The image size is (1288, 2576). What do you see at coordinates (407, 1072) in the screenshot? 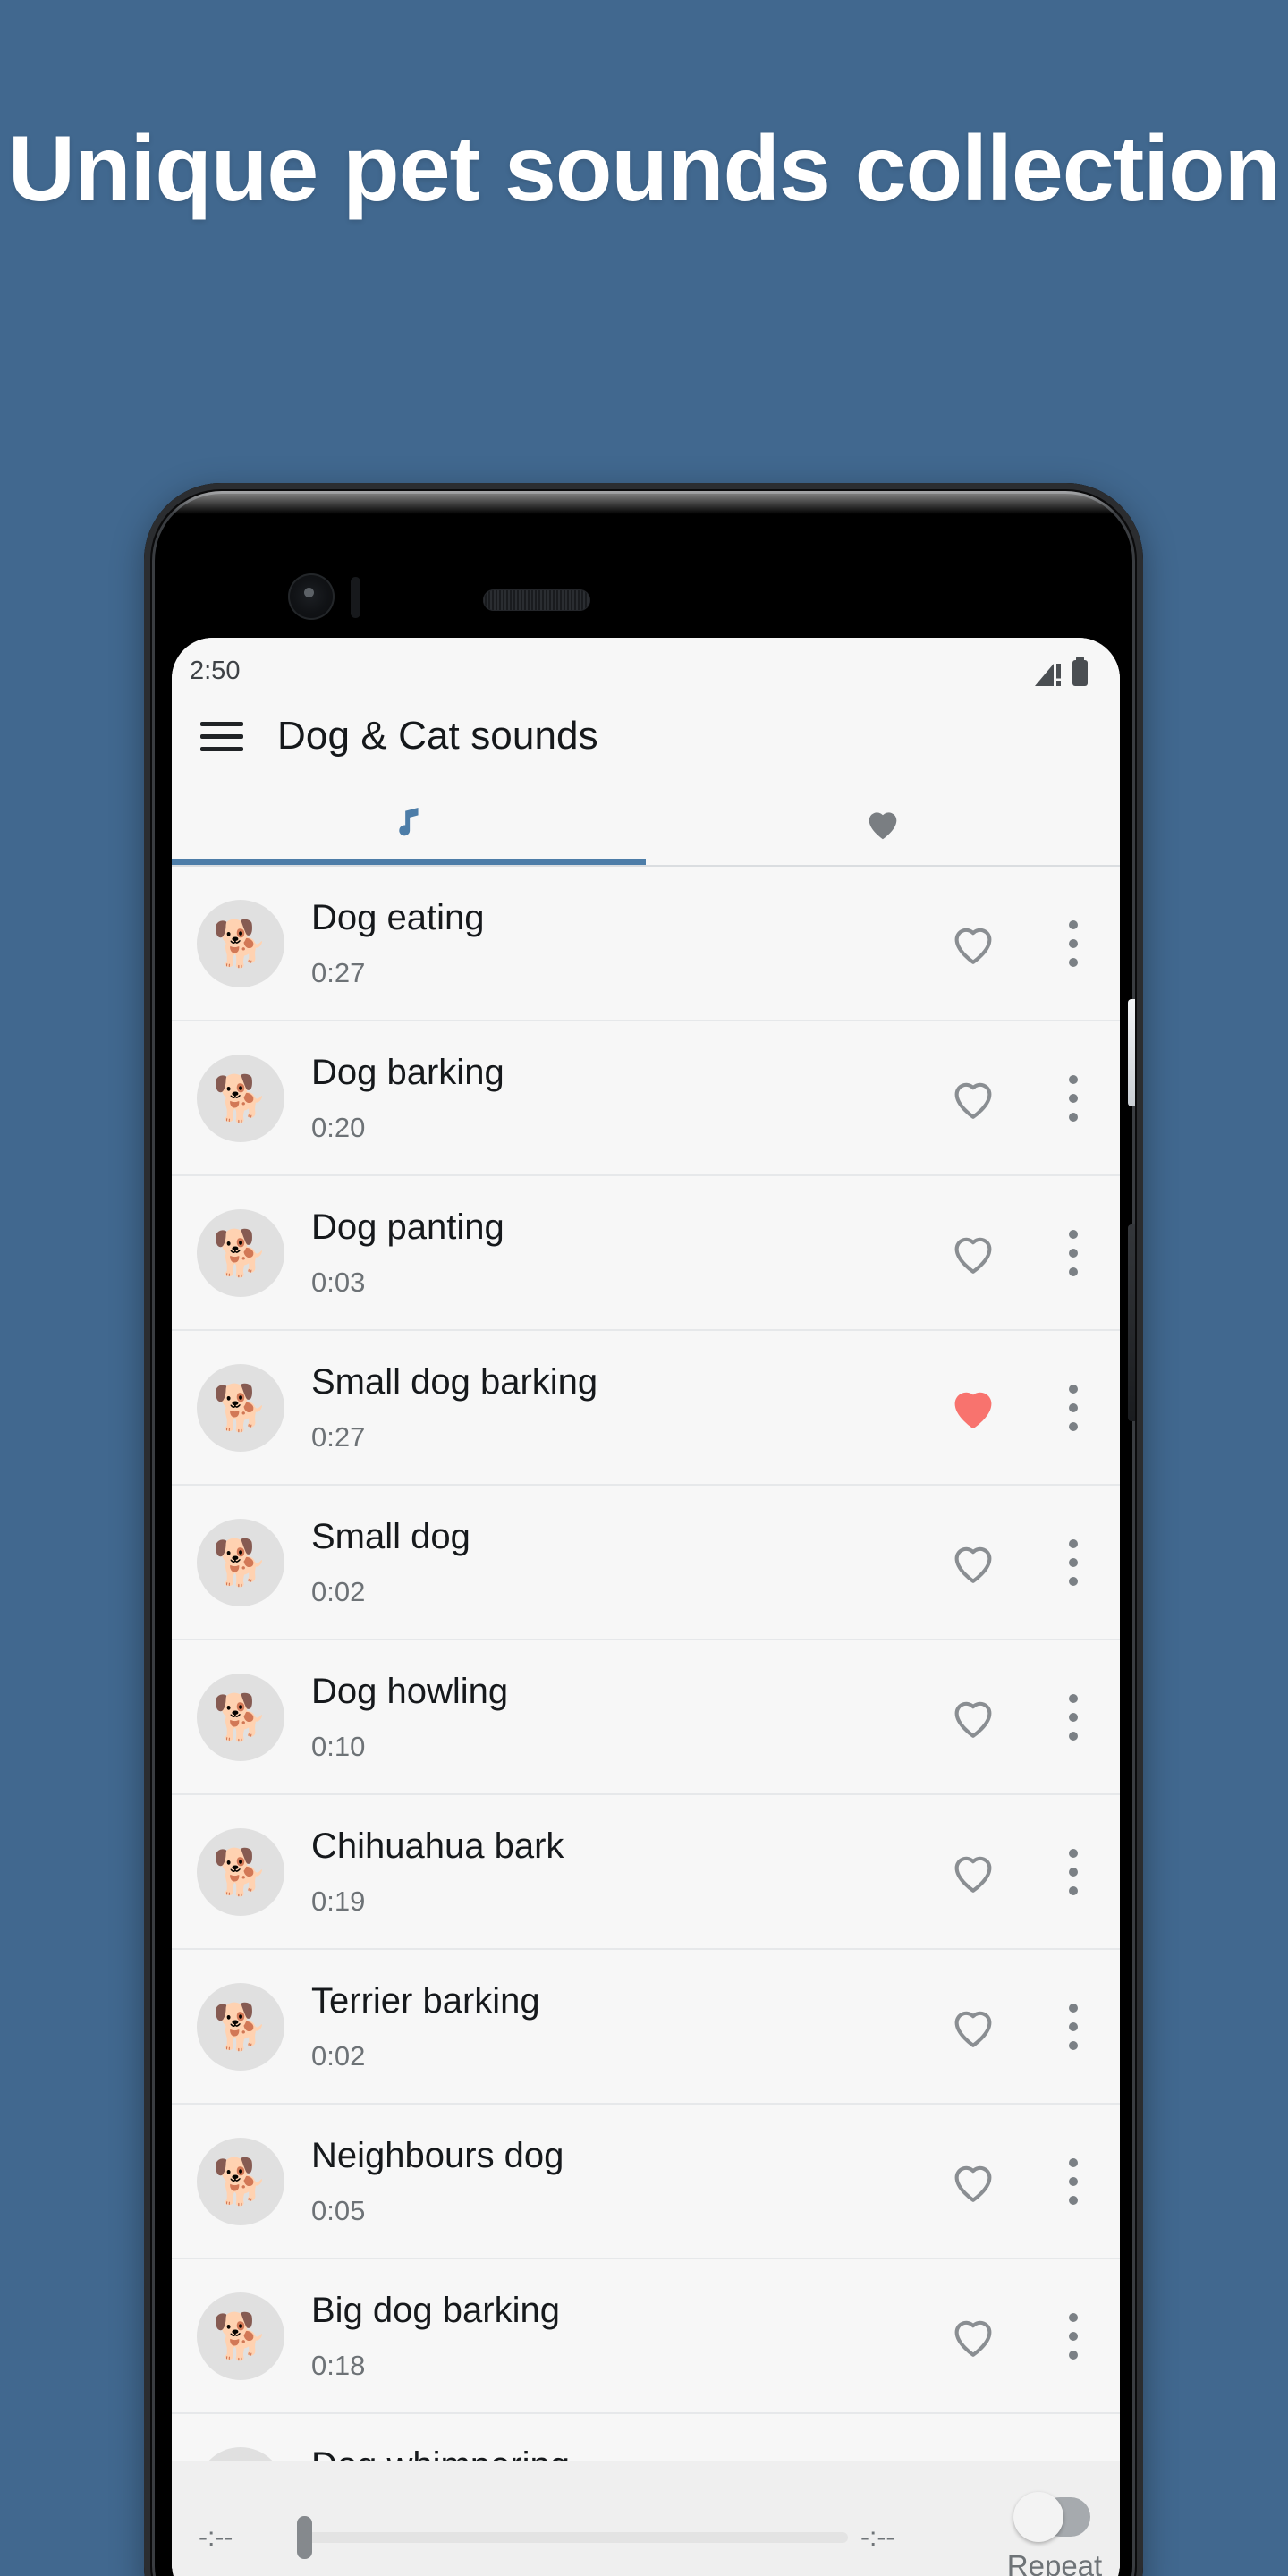
I see `list-item-title: Dog barking` at bounding box center [407, 1072].